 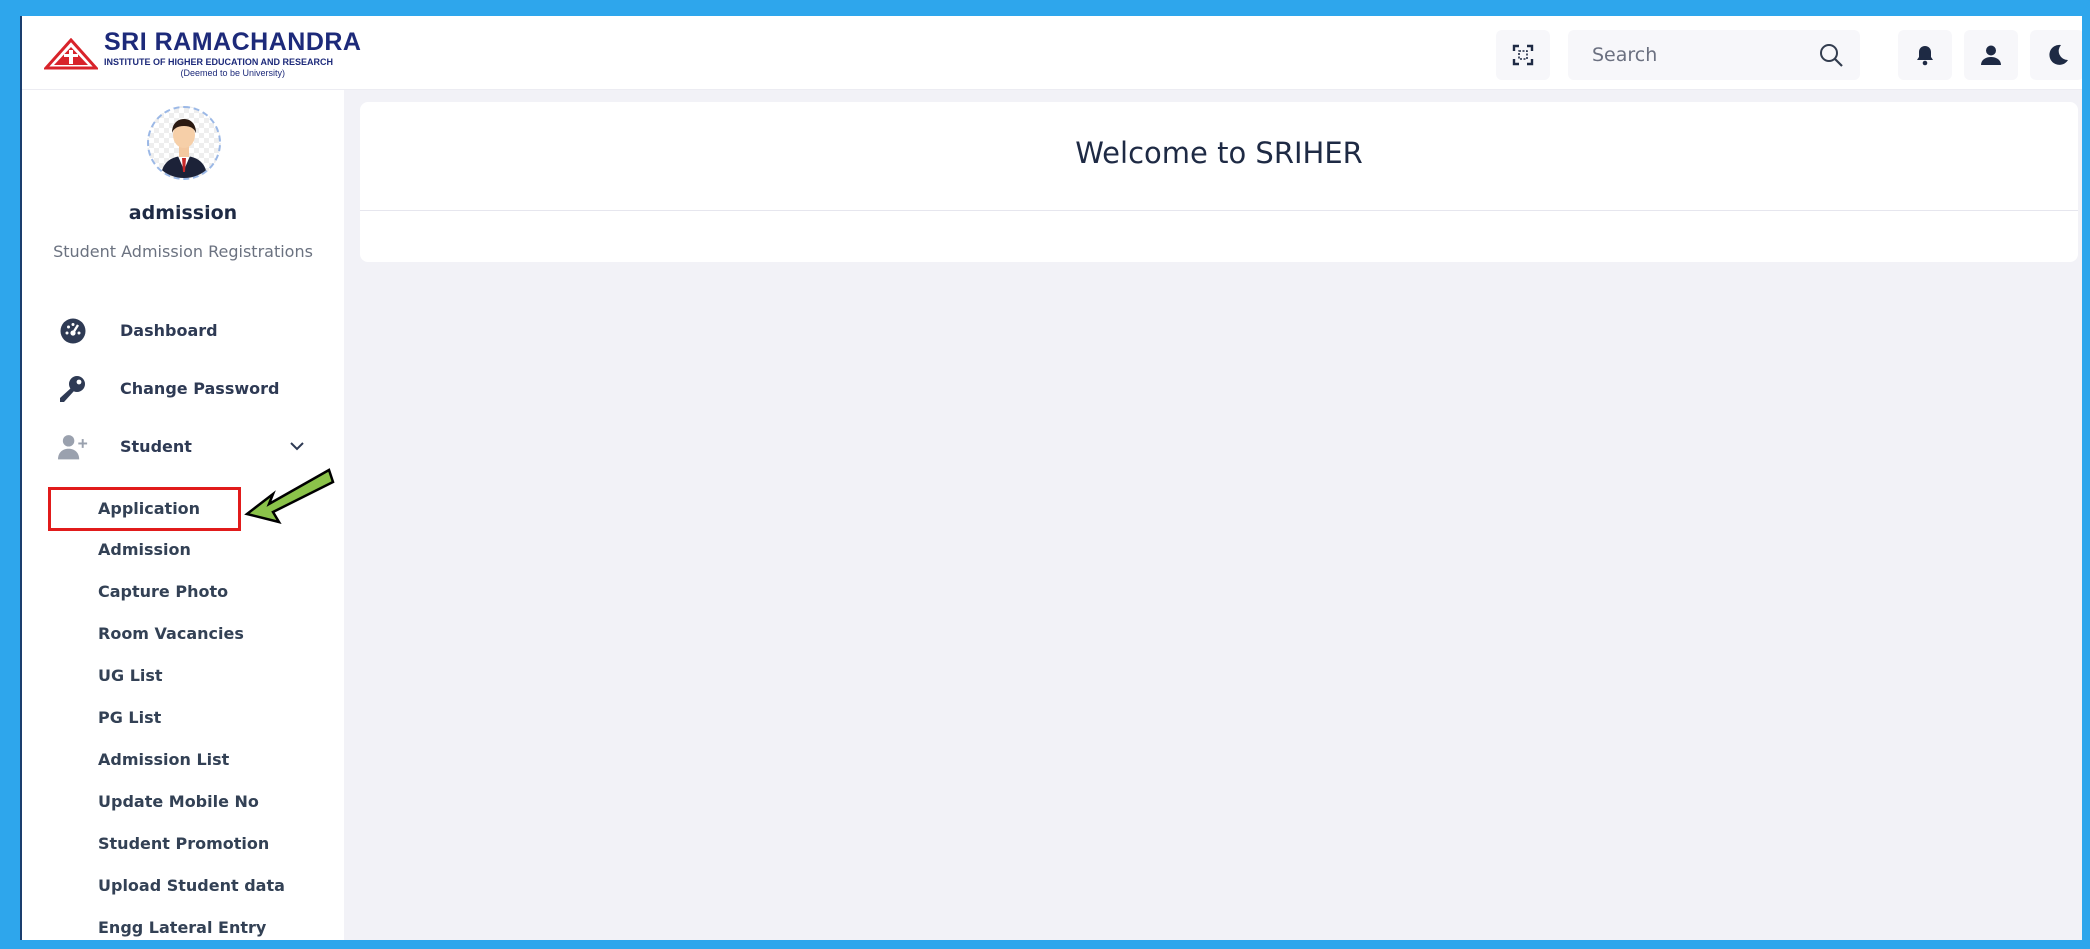 I want to click on notifications-button, so click(x=1925, y=55).